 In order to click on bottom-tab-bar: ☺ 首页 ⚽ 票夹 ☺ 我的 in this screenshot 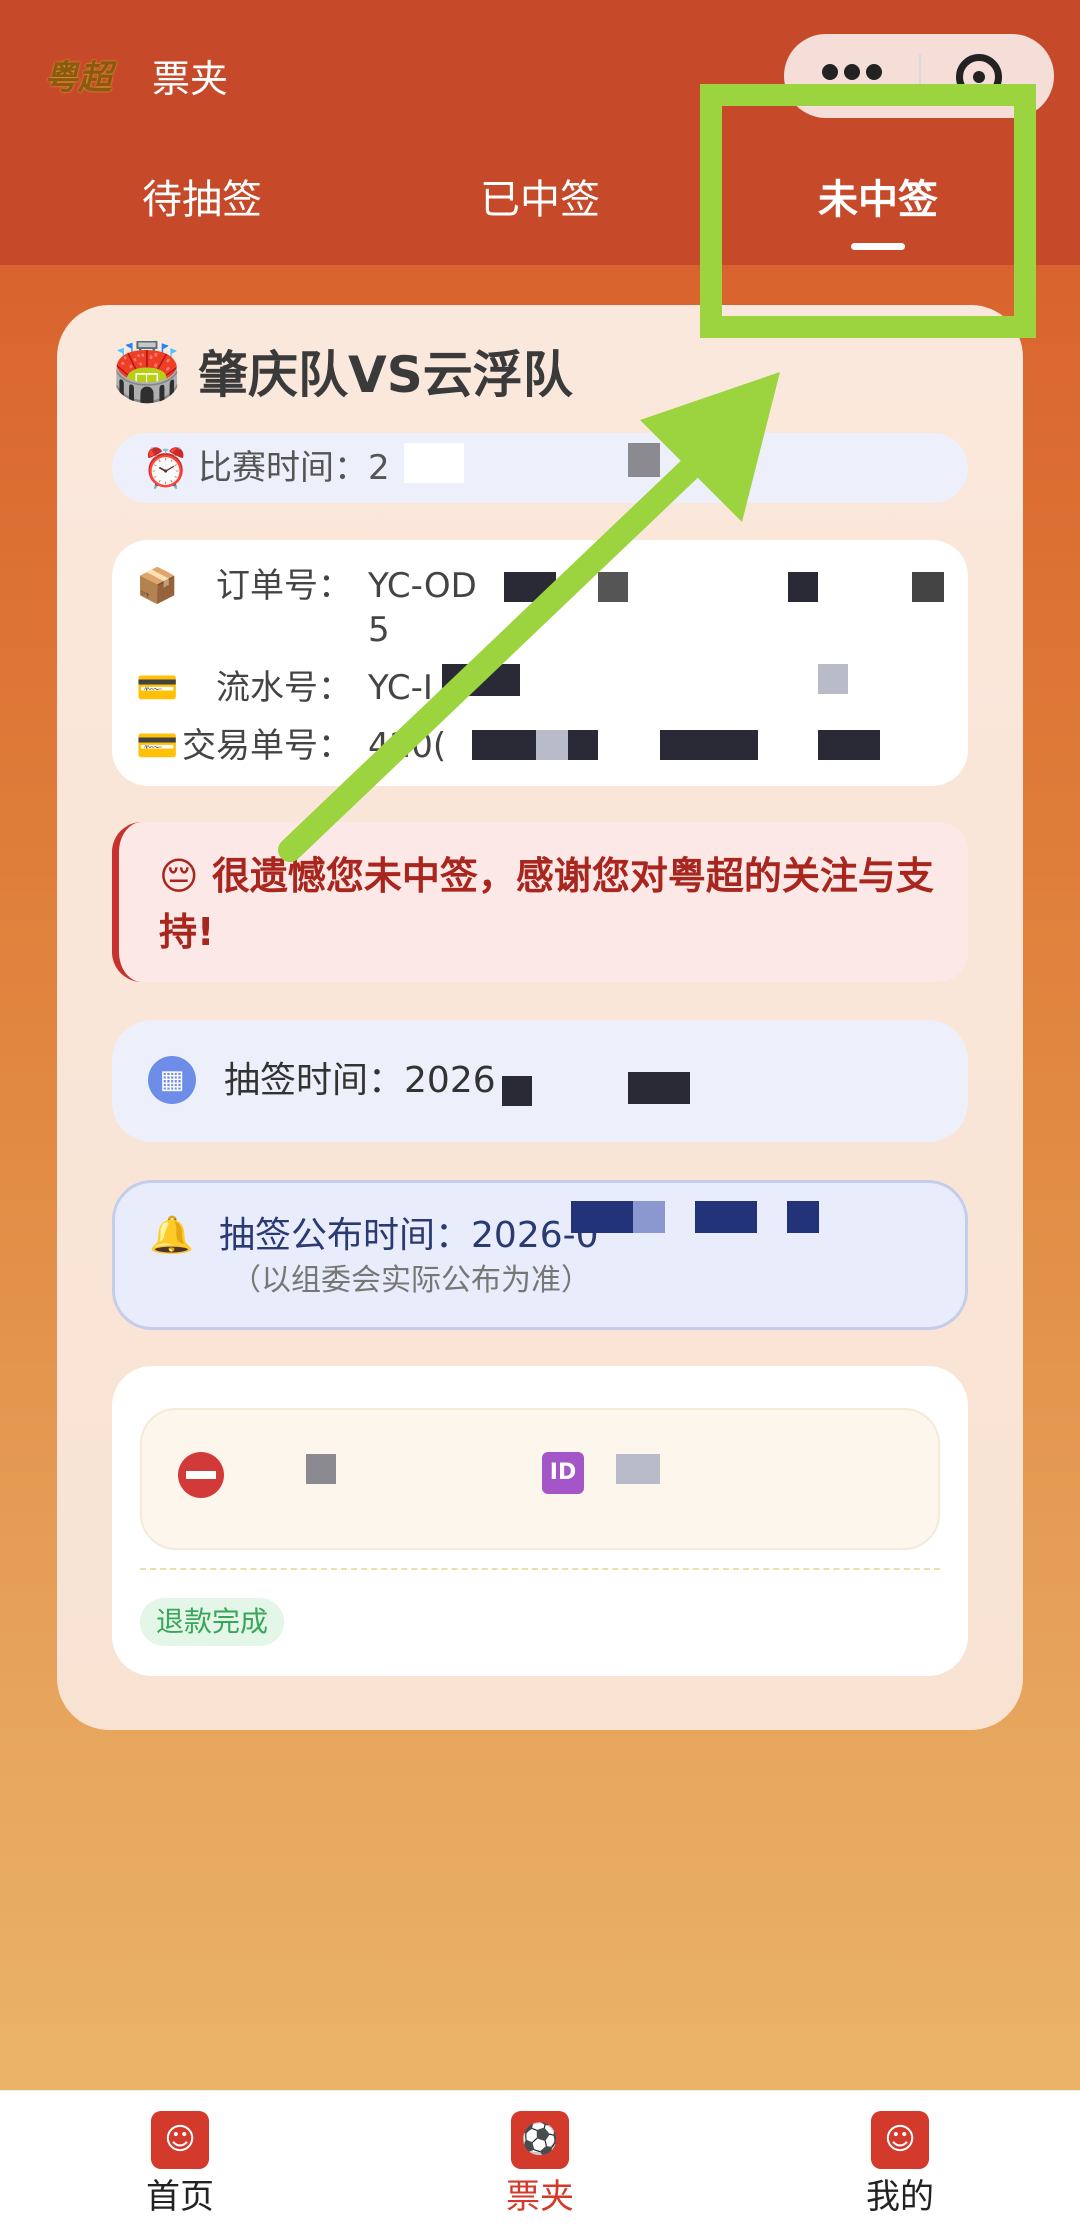, I will do `click(540, 2159)`.